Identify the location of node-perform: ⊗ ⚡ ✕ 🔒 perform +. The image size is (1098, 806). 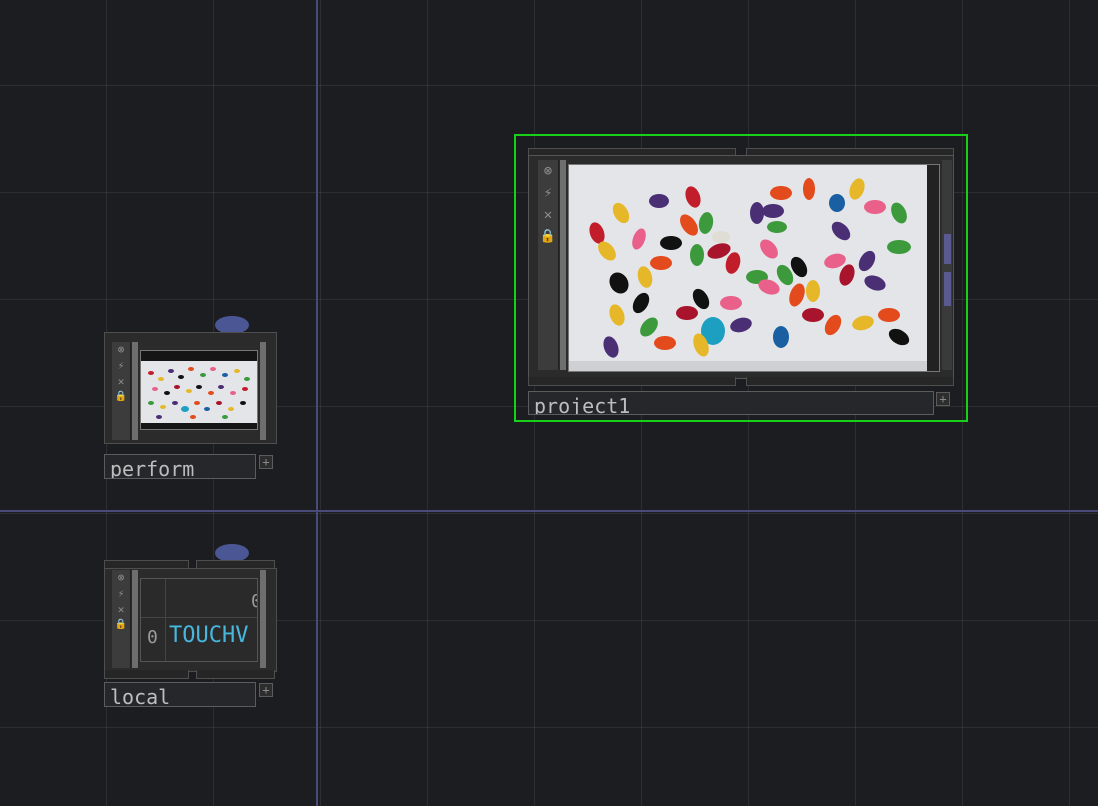
(192, 407).